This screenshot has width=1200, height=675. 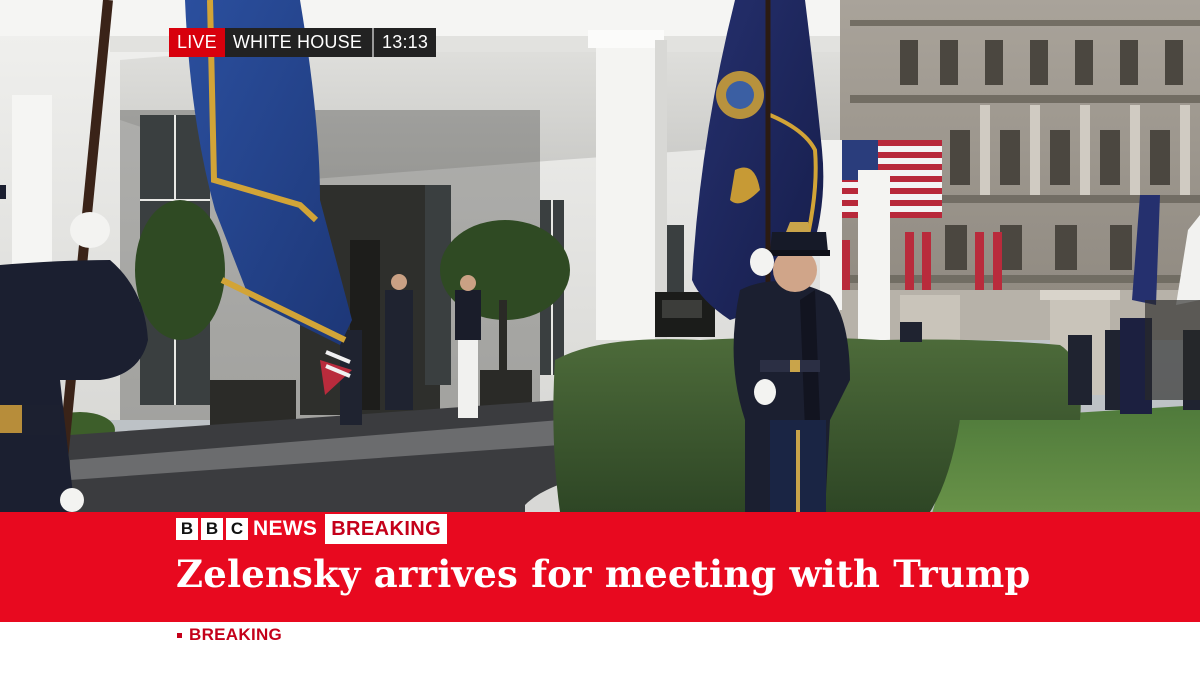 I want to click on bbc-logo: B B C, so click(x=212, y=529).